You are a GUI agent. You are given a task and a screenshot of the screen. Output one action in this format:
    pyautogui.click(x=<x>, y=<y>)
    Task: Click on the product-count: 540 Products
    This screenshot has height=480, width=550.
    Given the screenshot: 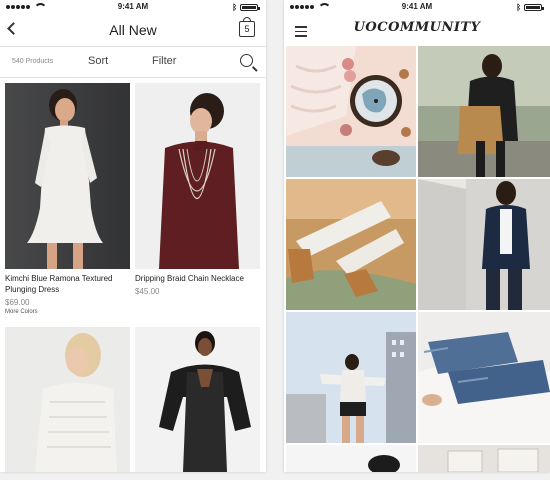 What is the action you would take?
    pyautogui.click(x=33, y=61)
    